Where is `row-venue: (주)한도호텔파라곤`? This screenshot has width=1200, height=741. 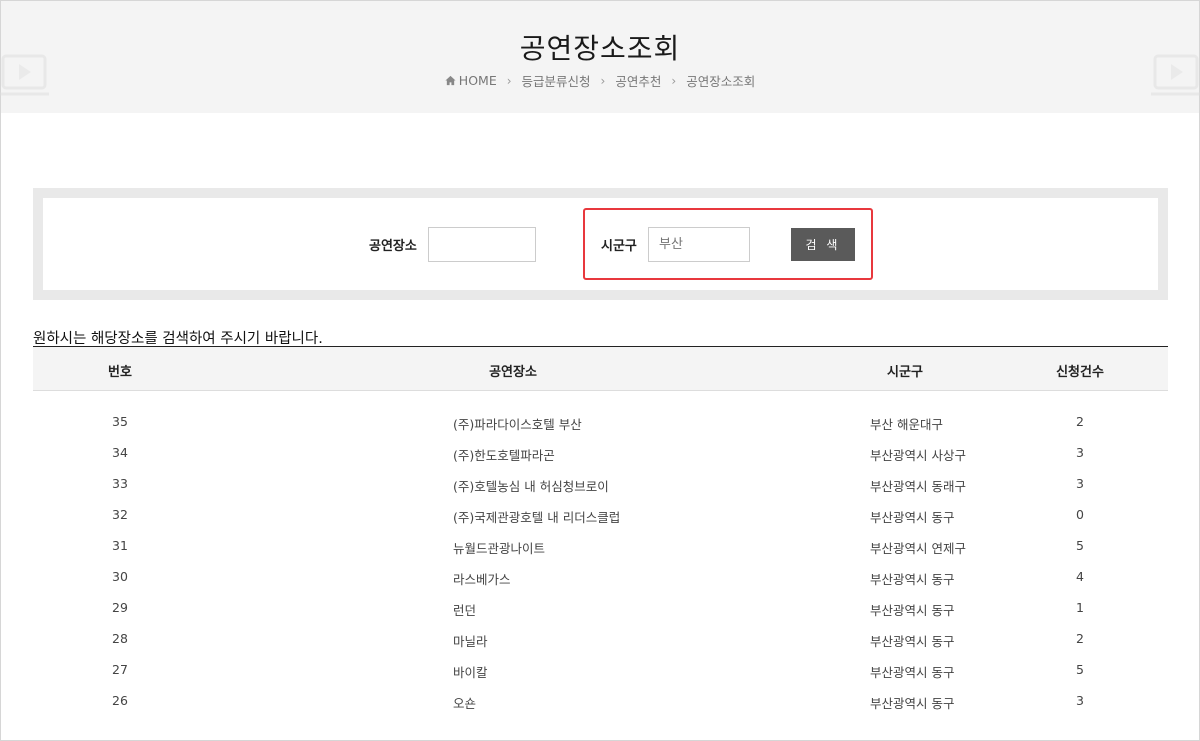
row-venue: (주)한도호텔파라곤 is located at coordinates (504, 454).